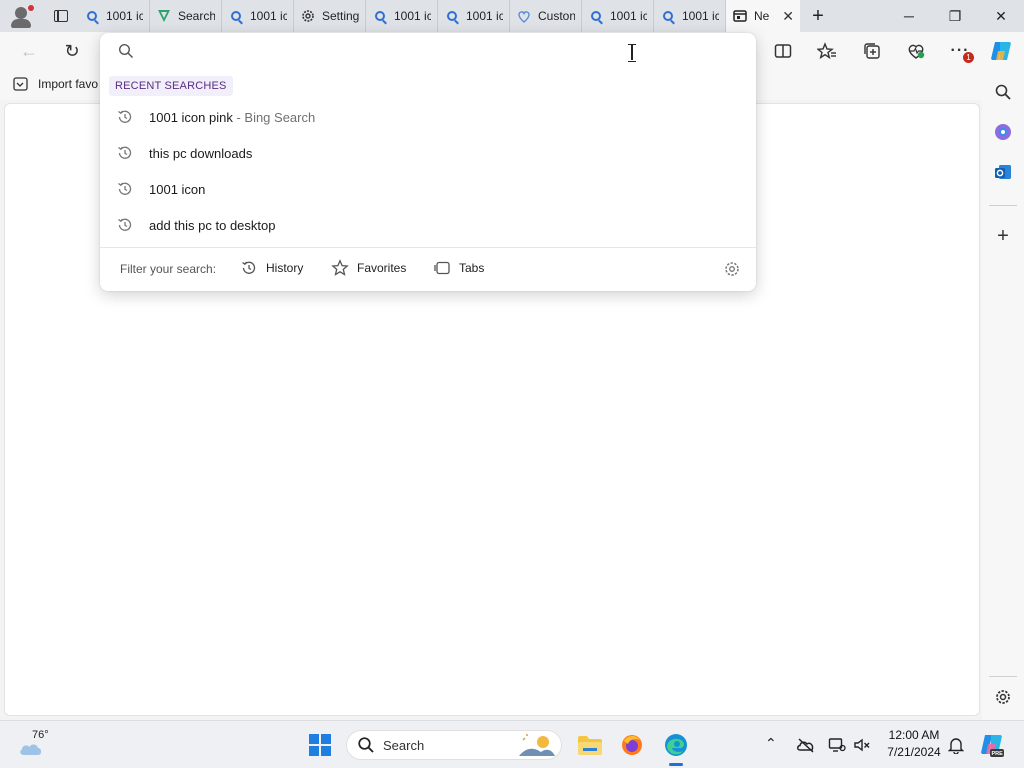 Image resolution: width=1024 pixels, height=768 pixels. I want to click on filter-favorites-button: Favorites, so click(368, 268).